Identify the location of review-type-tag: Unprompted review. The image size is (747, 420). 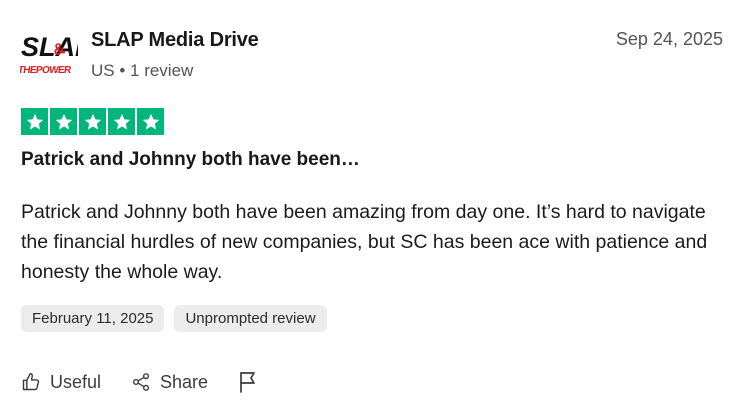
(250, 318).